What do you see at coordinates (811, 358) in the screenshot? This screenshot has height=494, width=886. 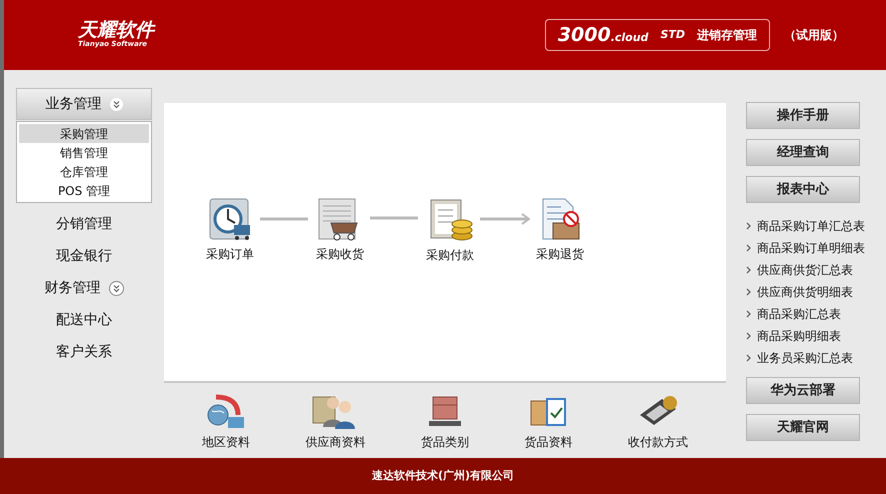 I see `report-link: 业务员采购汇总表` at bounding box center [811, 358].